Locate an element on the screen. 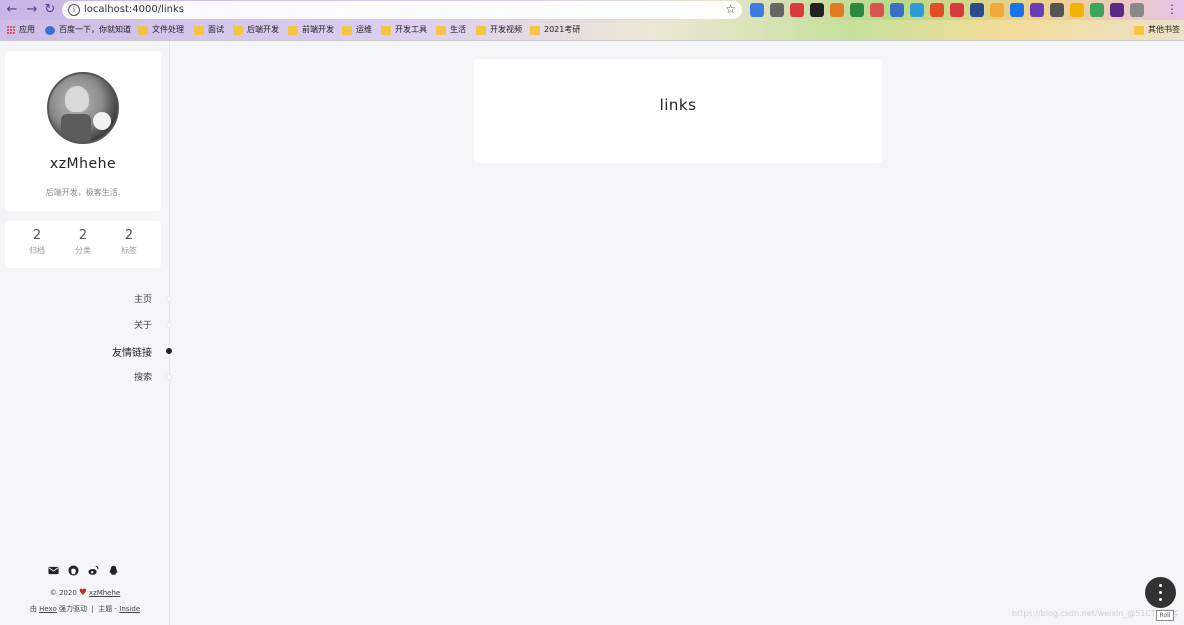 Image resolution: width=1184 pixels, height=625 pixels. bookmark-label: 后端开发 is located at coordinates (263, 29).